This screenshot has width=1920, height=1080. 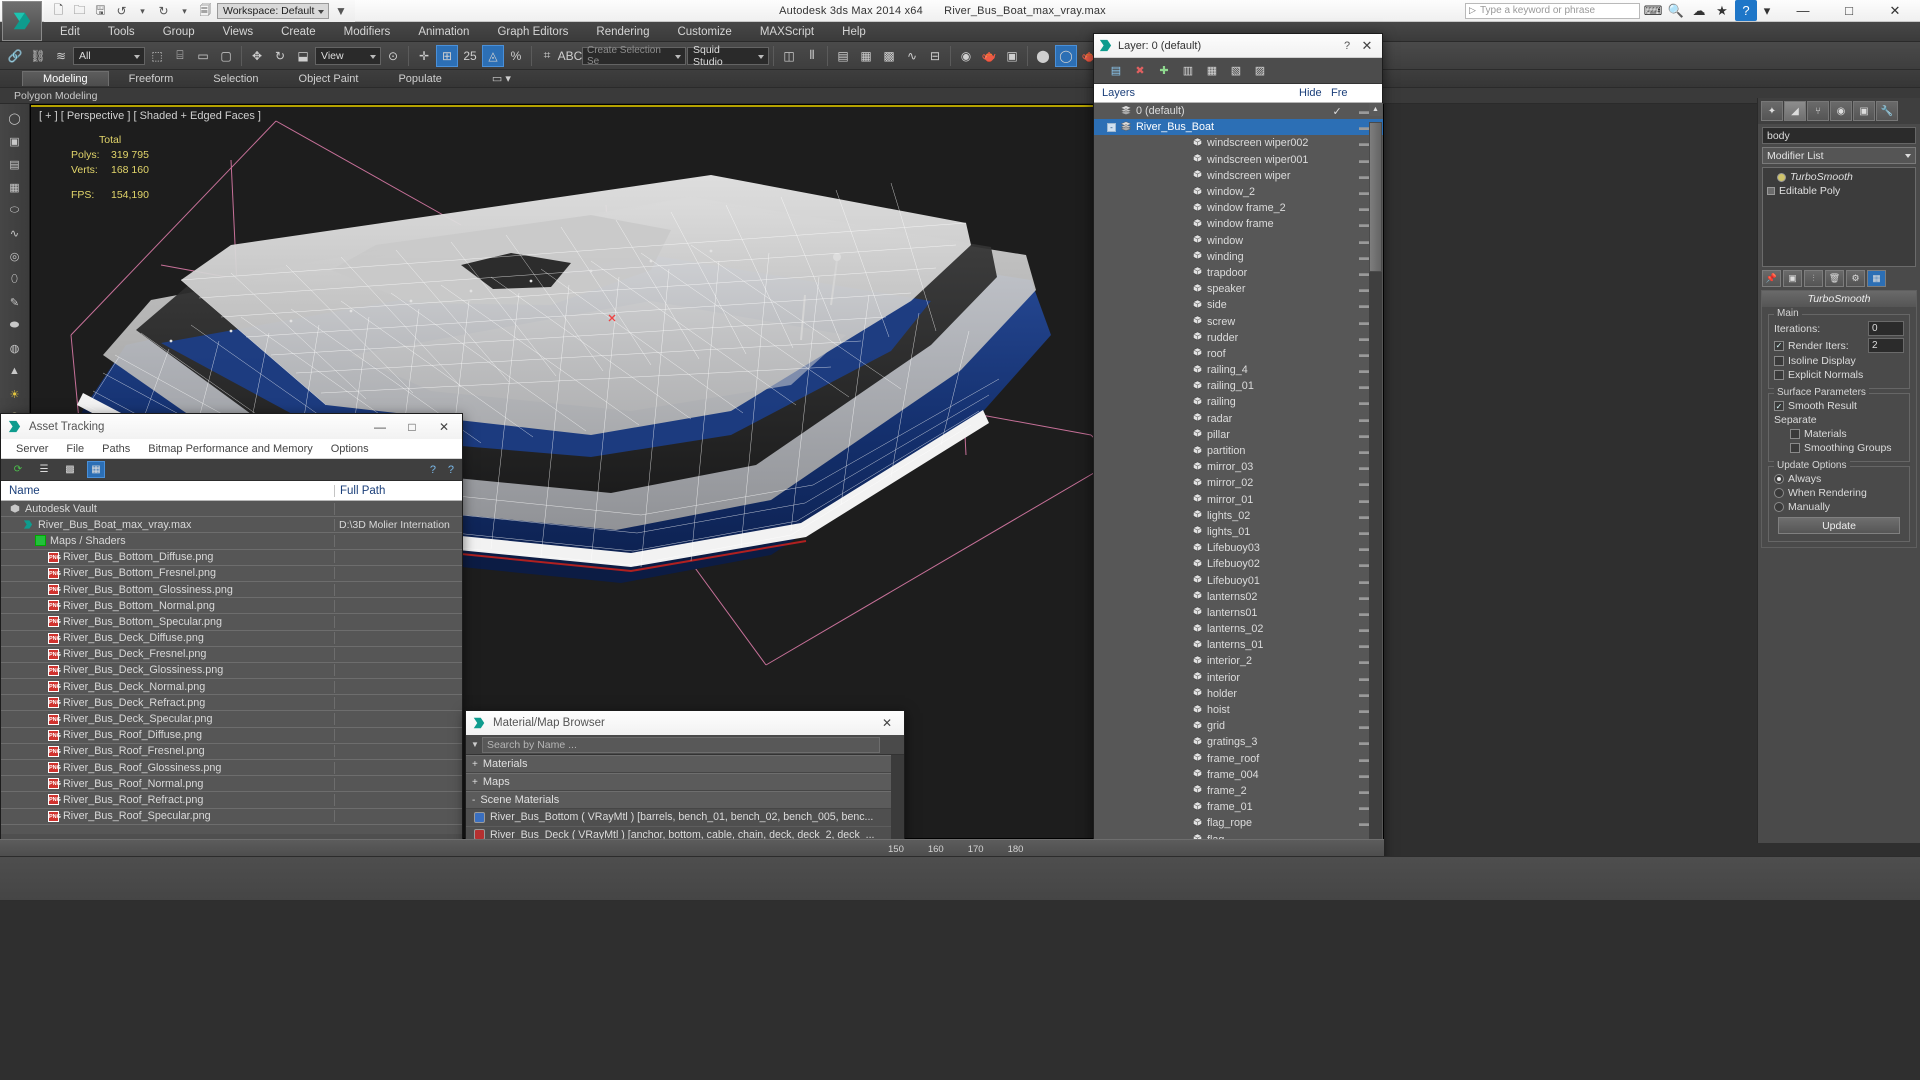 I want to click on layer-name-cell: roof, so click(x=1207, y=353).